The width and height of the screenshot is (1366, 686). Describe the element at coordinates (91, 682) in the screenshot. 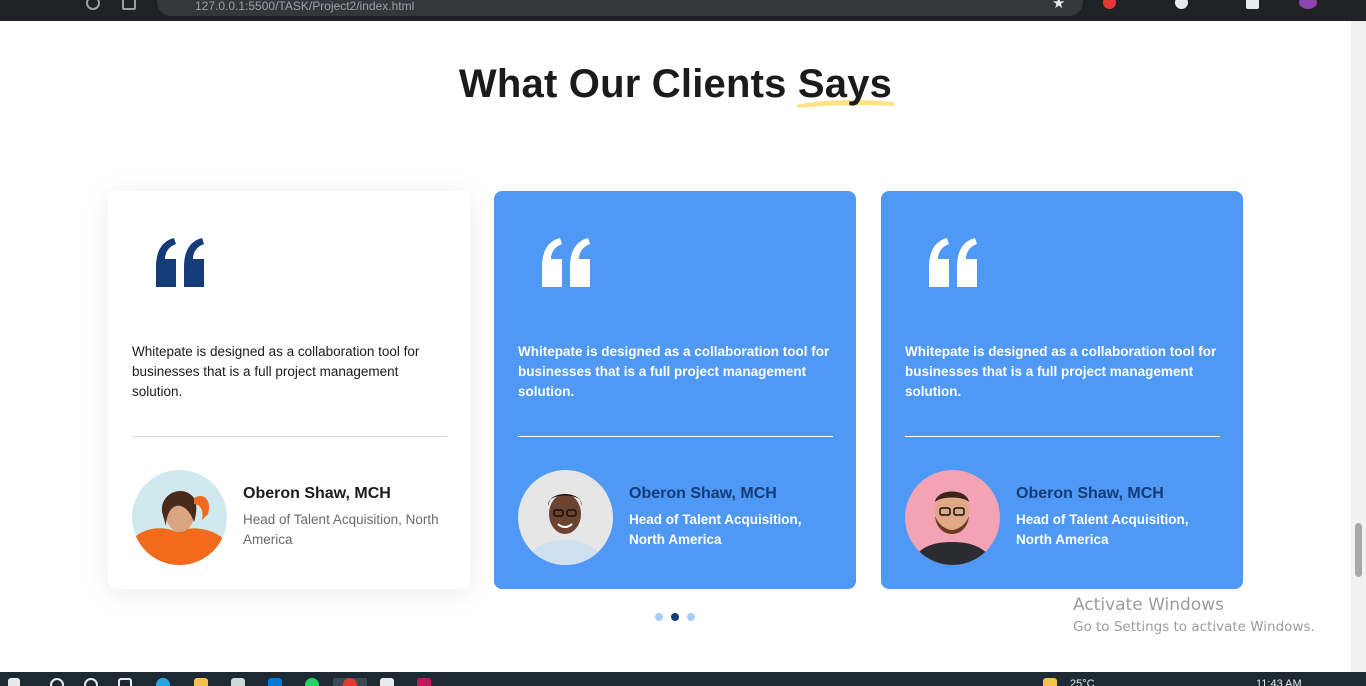

I see `cortana-icon` at that location.